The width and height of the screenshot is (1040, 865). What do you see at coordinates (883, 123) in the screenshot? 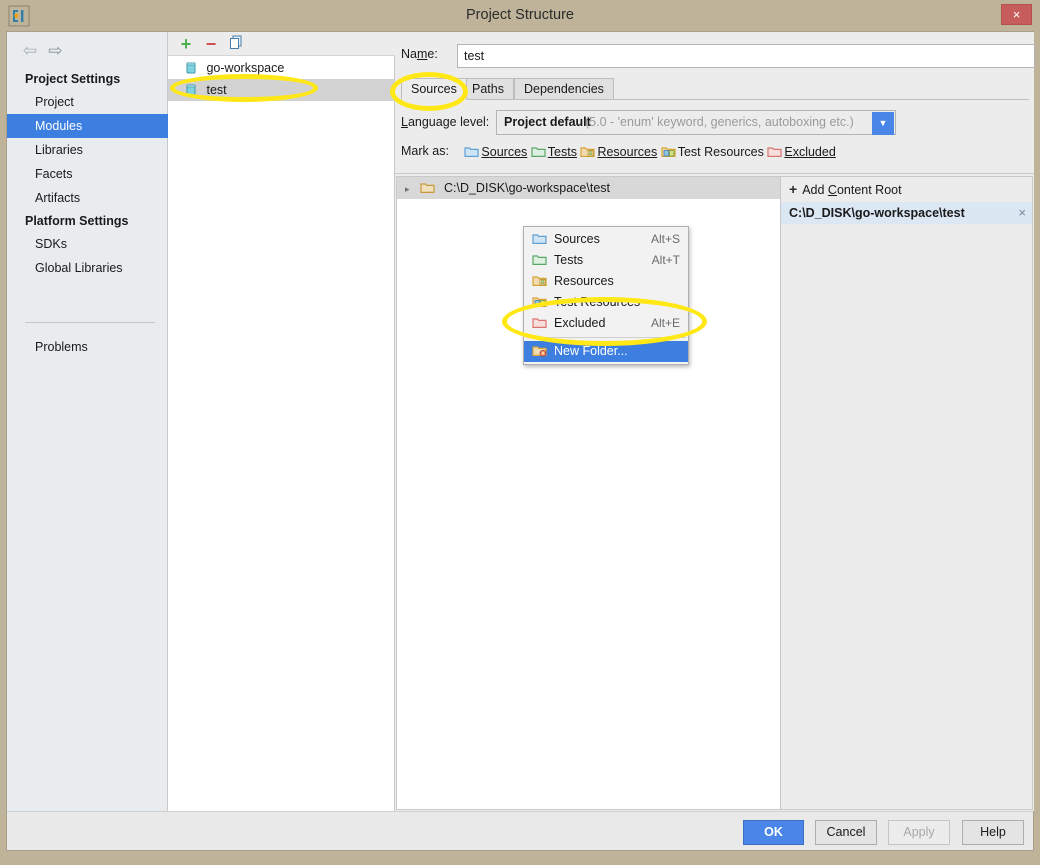
I see `chevron-down-icon: ▼` at bounding box center [883, 123].